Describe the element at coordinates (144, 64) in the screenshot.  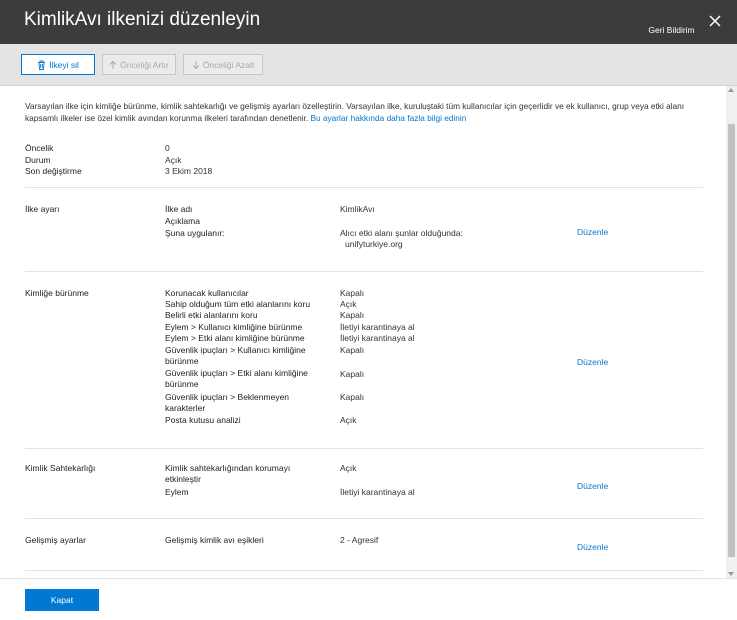
I see `increase-priority-label: Önceliği Artır` at that location.